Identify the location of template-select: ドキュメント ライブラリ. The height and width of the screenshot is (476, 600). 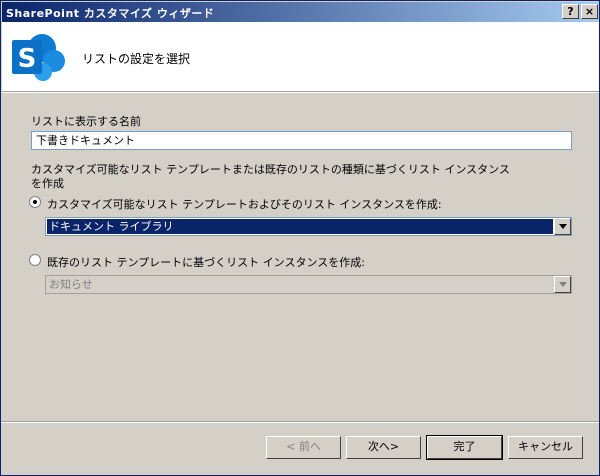
(308, 226).